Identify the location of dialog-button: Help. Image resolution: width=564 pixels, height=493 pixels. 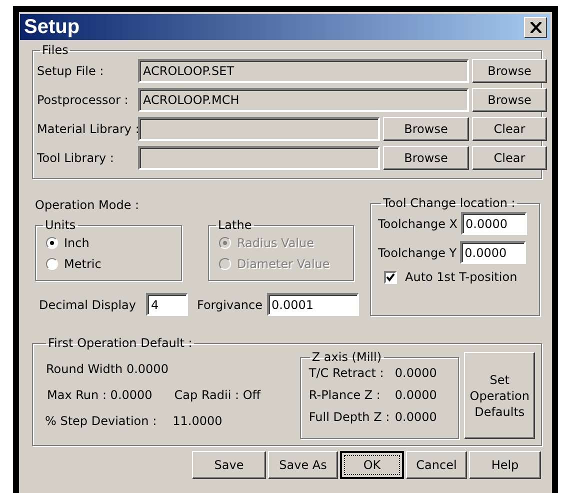
(505, 465).